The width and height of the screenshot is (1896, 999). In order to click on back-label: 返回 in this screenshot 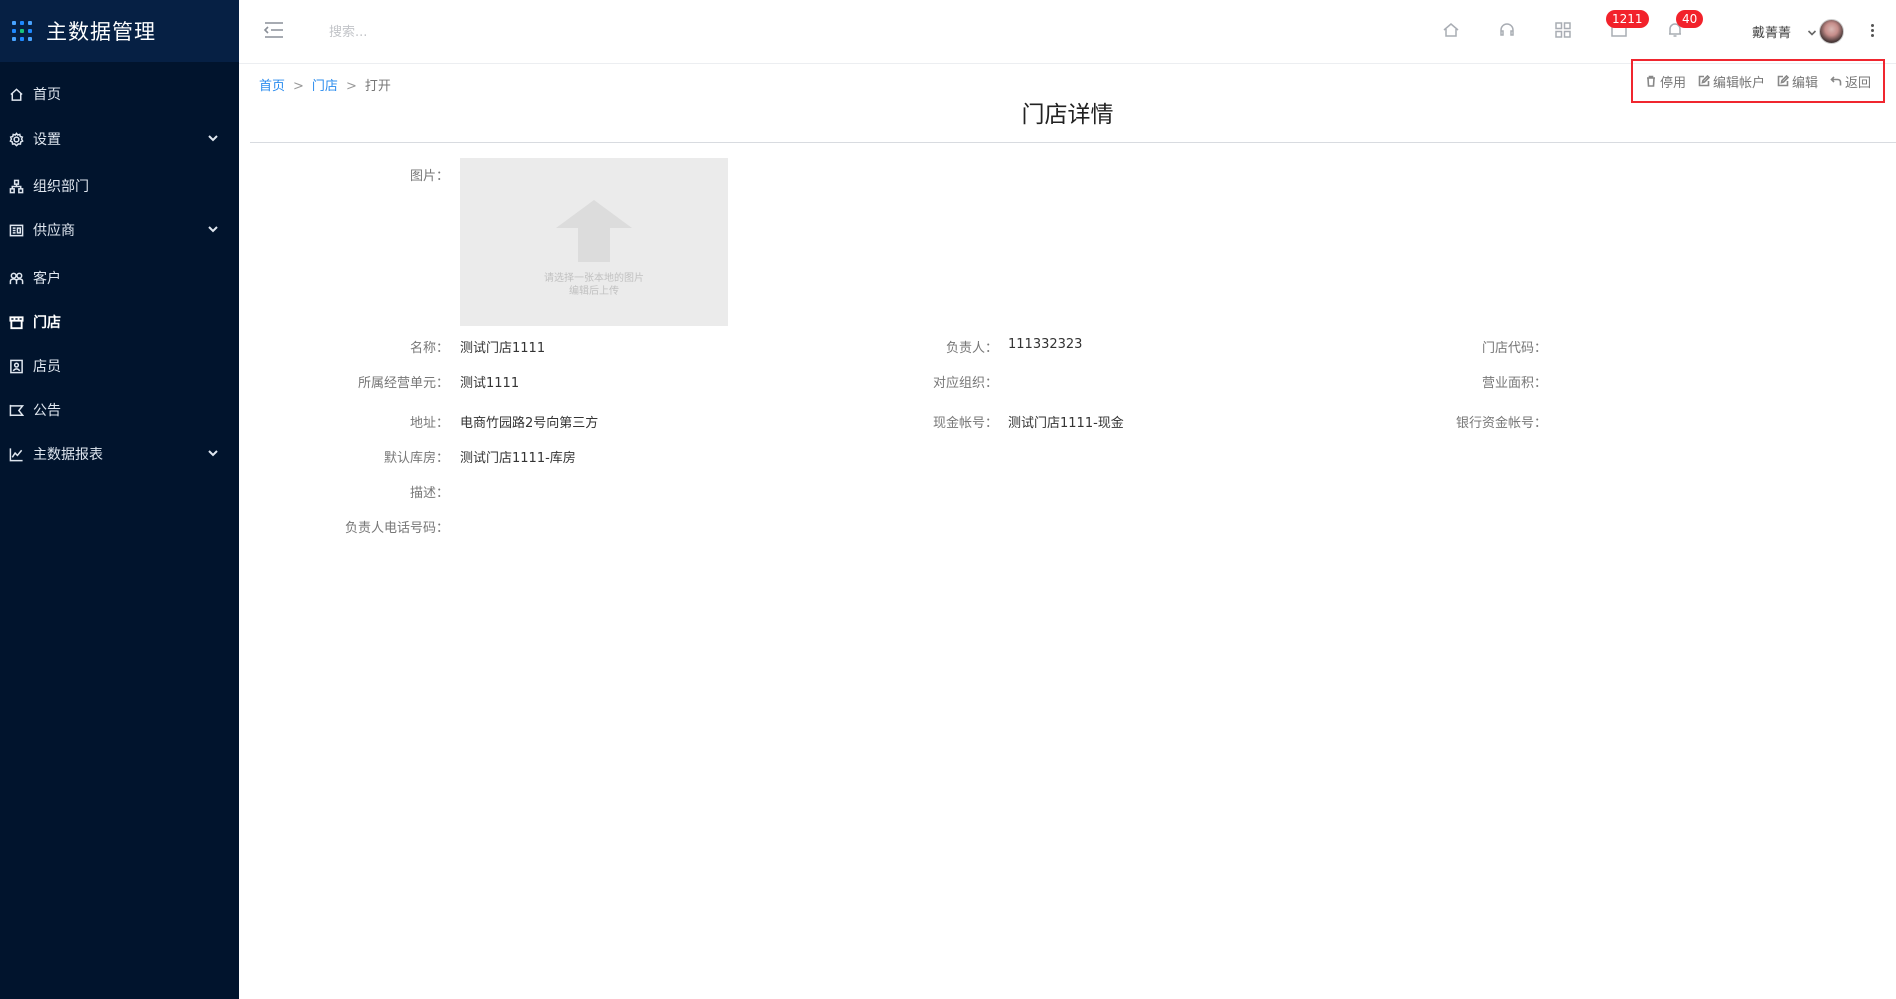, I will do `click(1857, 83)`.